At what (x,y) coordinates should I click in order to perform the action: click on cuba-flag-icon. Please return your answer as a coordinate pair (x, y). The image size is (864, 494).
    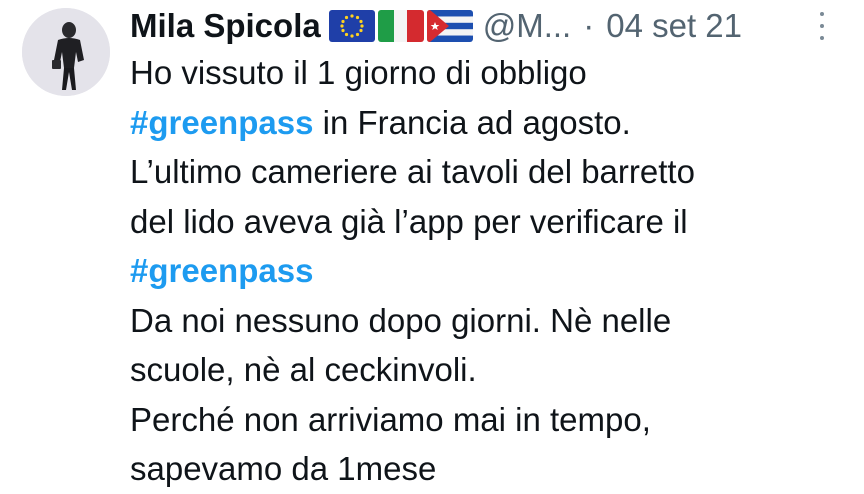
    Looking at the image, I should click on (449, 26).